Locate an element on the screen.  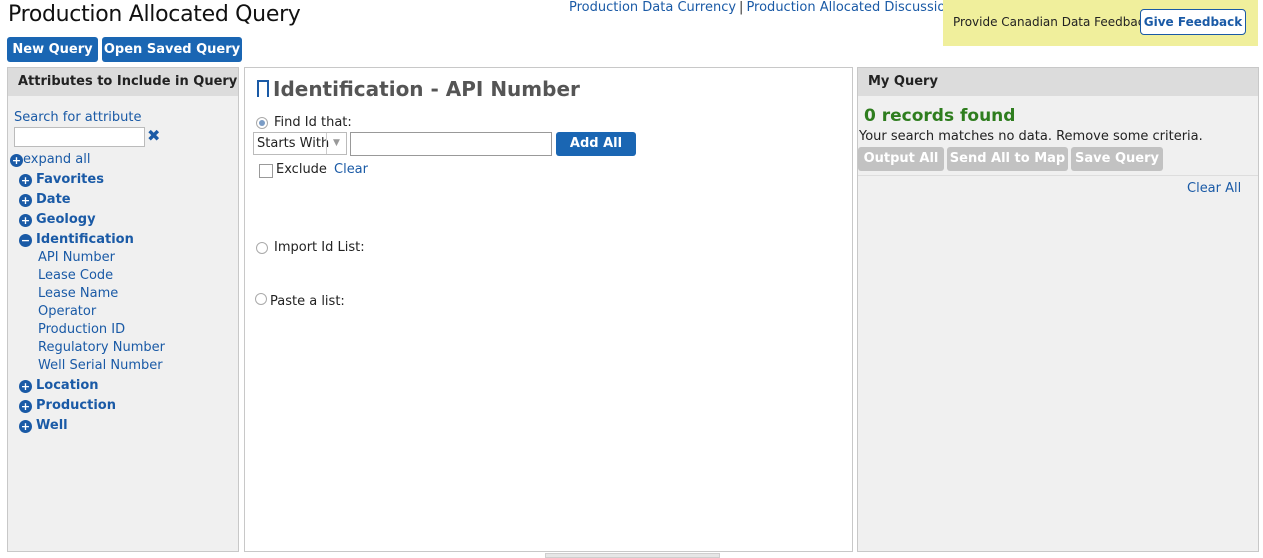
open-saved-query-button: Open Saved Query is located at coordinates (172, 49).